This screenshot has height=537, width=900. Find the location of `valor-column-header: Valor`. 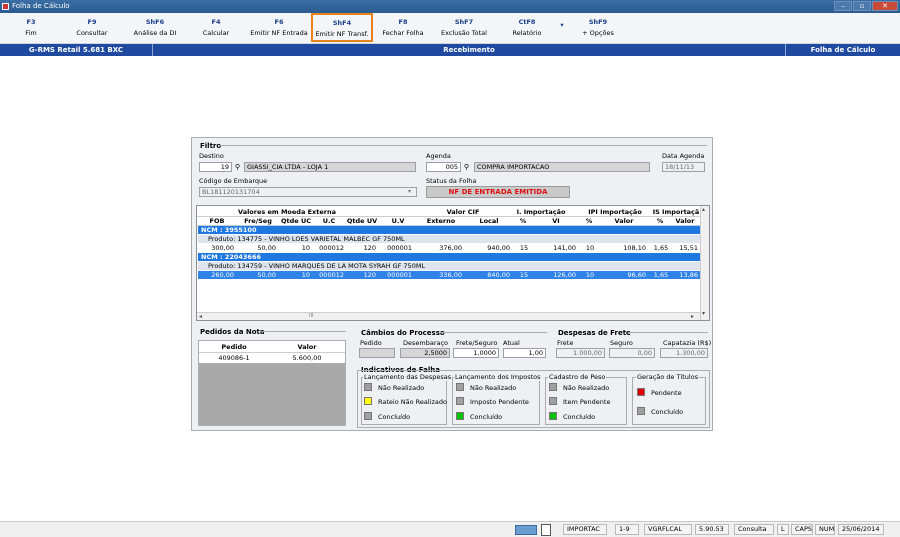

valor-column-header: Valor is located at coordinates (307, 347).